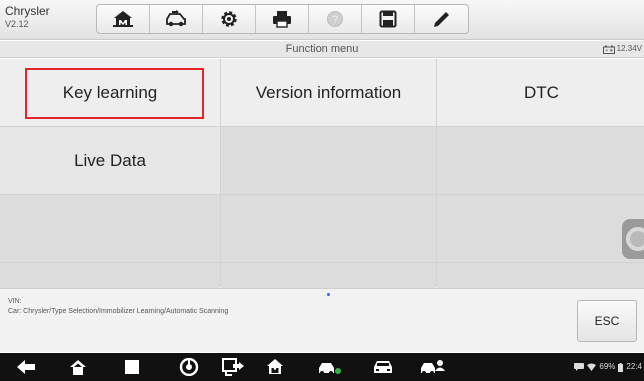  I want to click on pen-icon, so click(441, 19).